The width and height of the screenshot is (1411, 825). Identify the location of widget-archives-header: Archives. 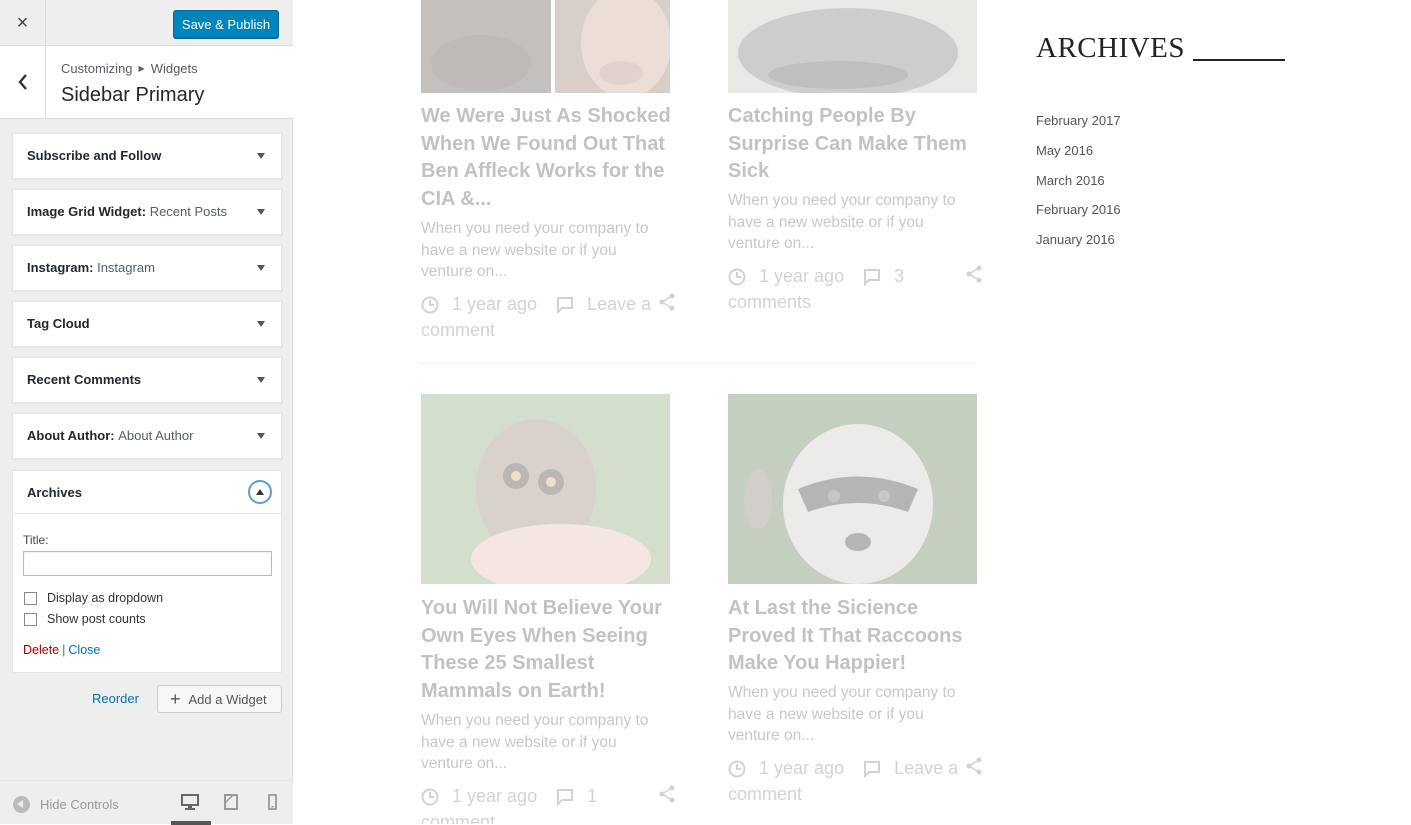
(147, 492).